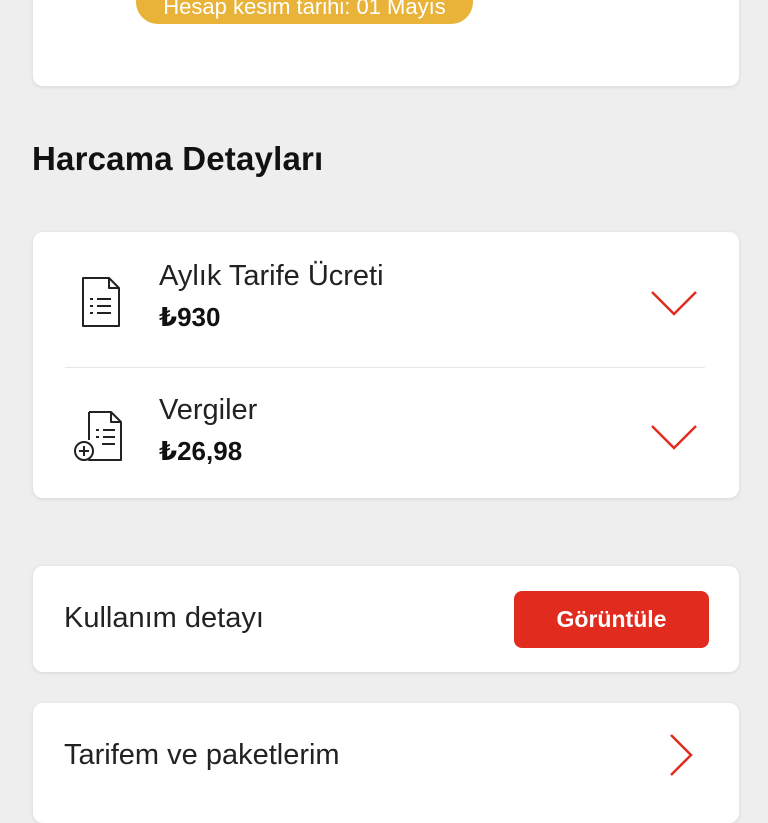 This screenshot has width=768, height=823. What do you see at coordinates (101, 302) in the screenshot?
I see `document-list-icon` at bounding box center [101, 302].